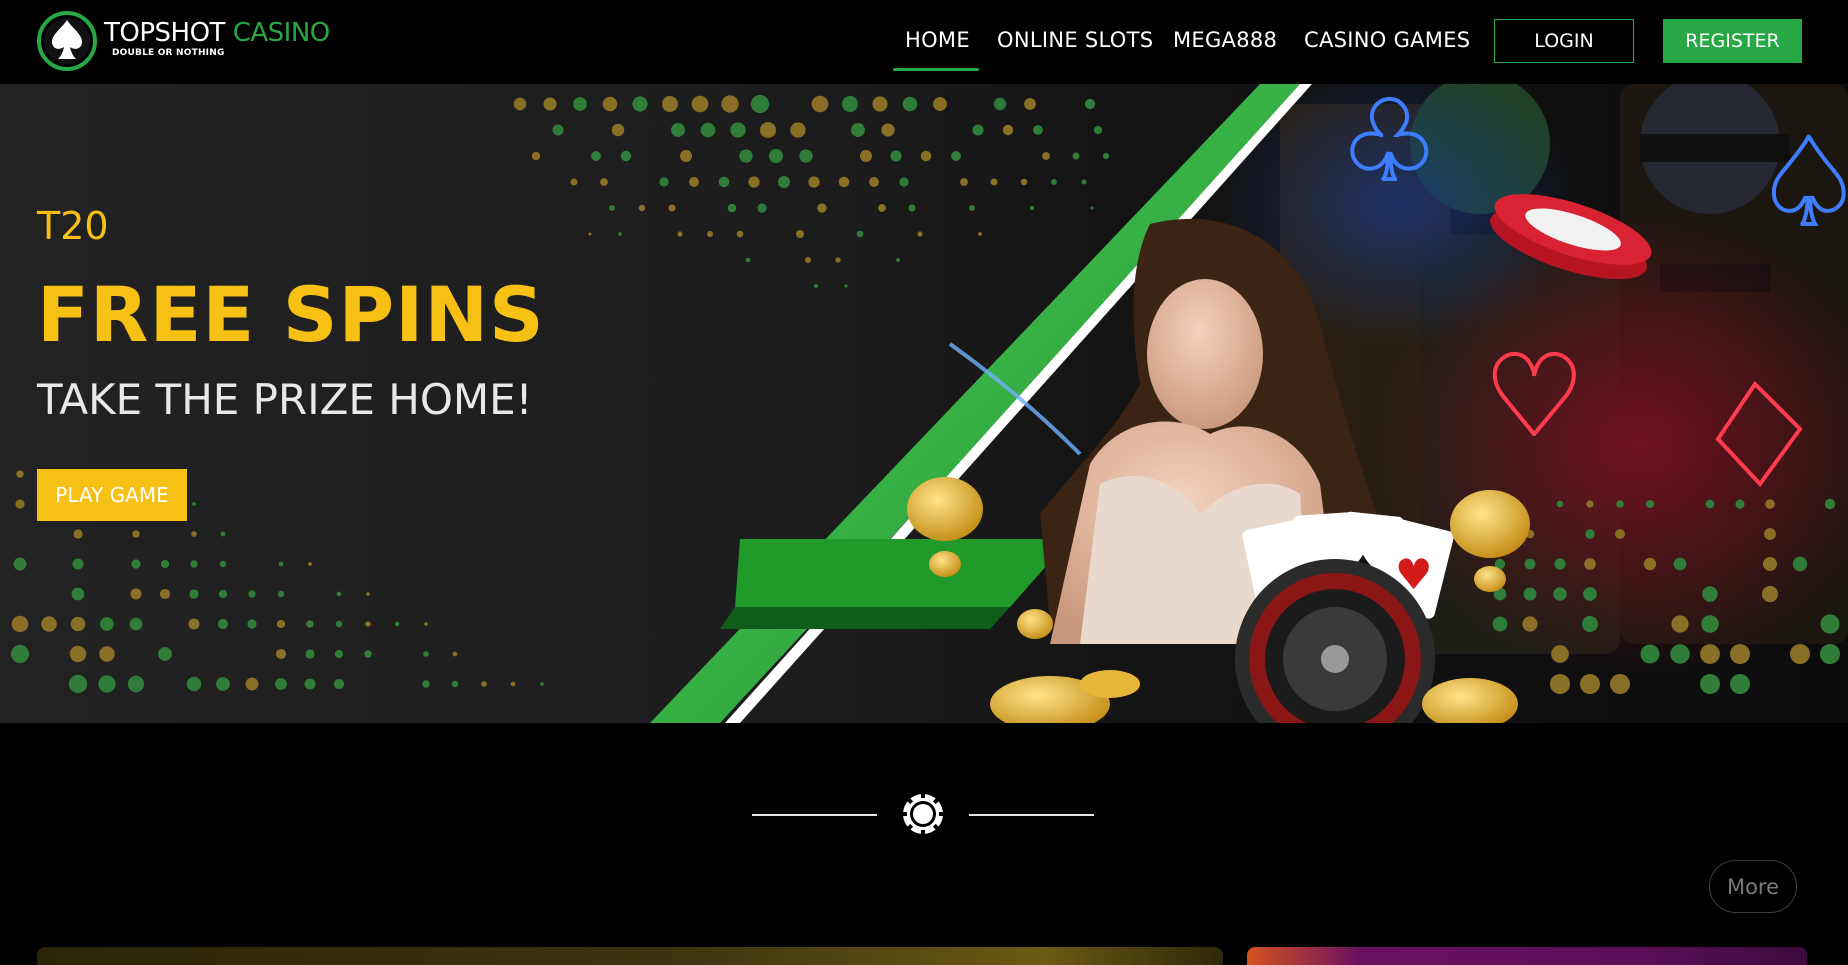 This screenshot has width=1848, height=965. Describe the element at coordinates (281, 33) in the screenshot. I see `brand-name-part2: CASINO` at that location.